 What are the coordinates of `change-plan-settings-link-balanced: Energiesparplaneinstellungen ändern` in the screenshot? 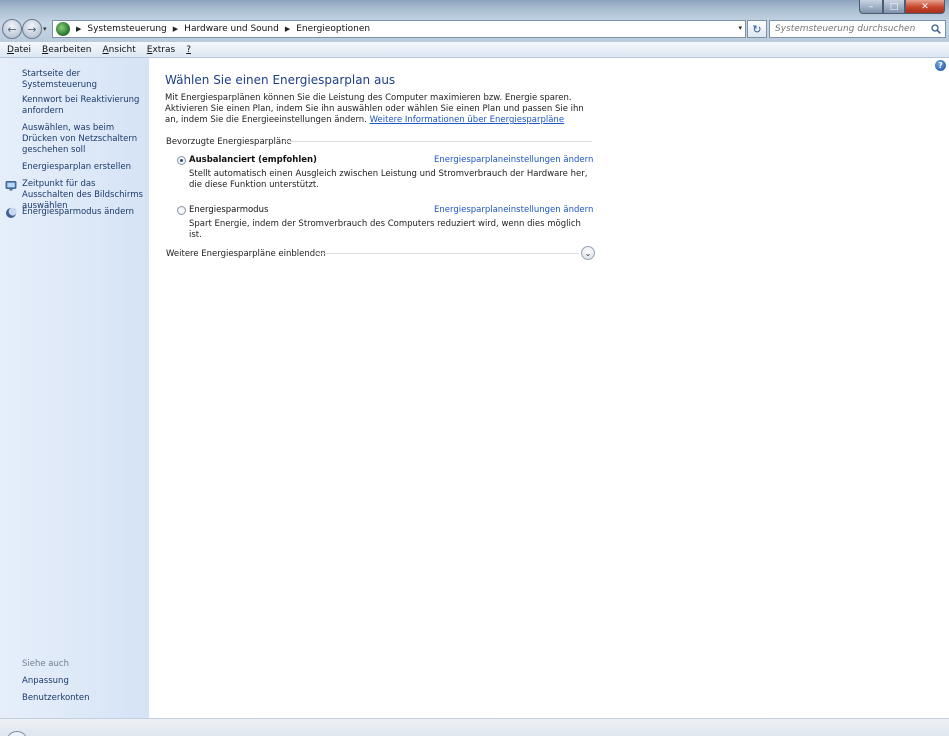 It's located at (513, 160).